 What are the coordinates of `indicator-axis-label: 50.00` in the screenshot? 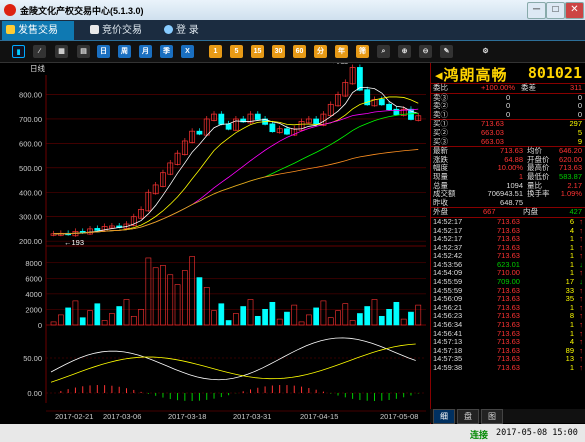 It's located at (32, 358).